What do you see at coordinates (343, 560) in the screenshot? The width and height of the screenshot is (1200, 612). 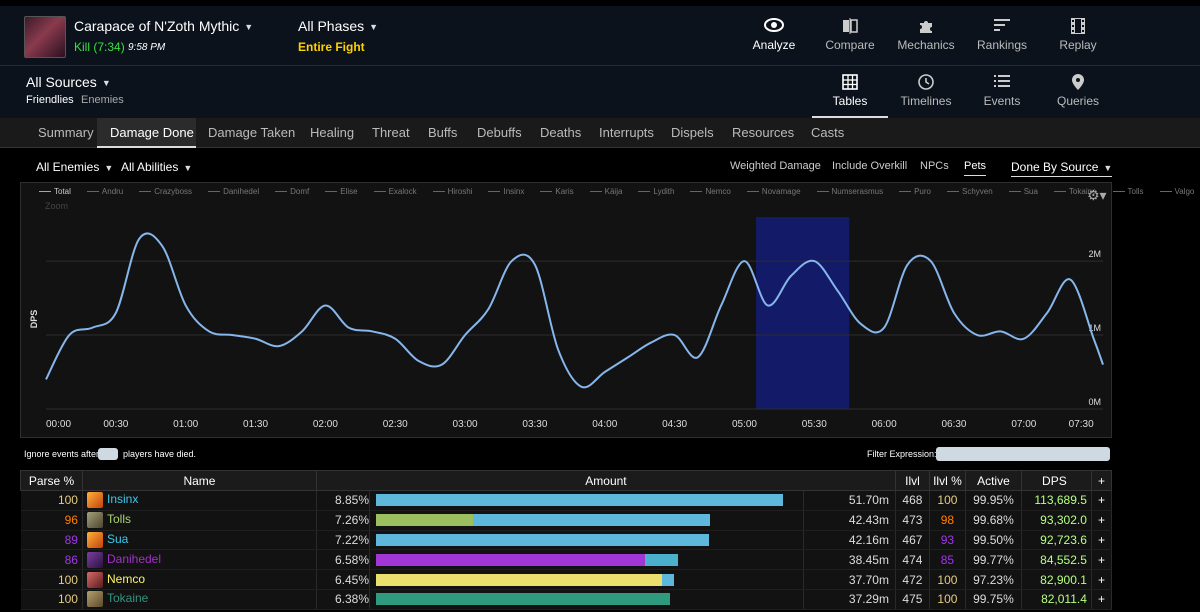 I see `amount-percent: 6.58%` at bounding box center [343, 560].